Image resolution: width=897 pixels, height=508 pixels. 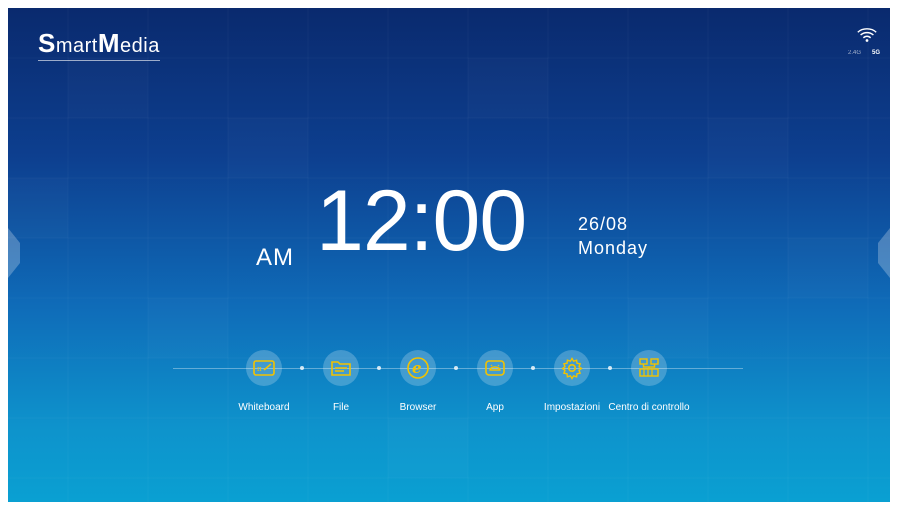 What do you see at coordinates (603, 224) in the screenshot?
I see `clock-date: 26/08` at bounding box center [603, 224].